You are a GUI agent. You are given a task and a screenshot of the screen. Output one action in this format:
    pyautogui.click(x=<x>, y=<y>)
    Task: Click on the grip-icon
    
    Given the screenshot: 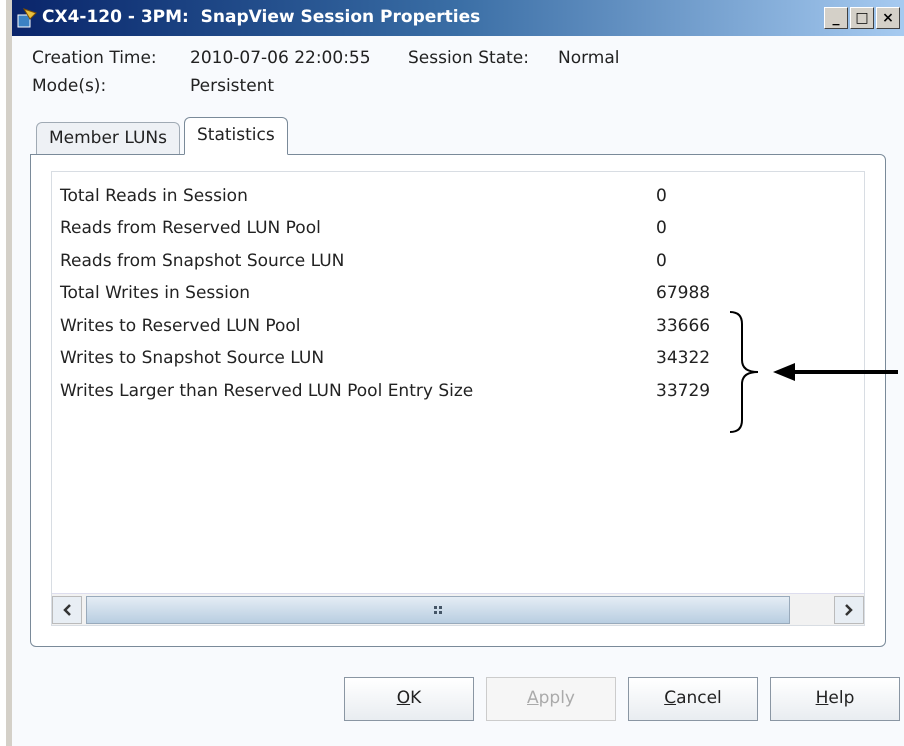 What is the action you would take?
    pyautogui.click(x=438, y=610)
    